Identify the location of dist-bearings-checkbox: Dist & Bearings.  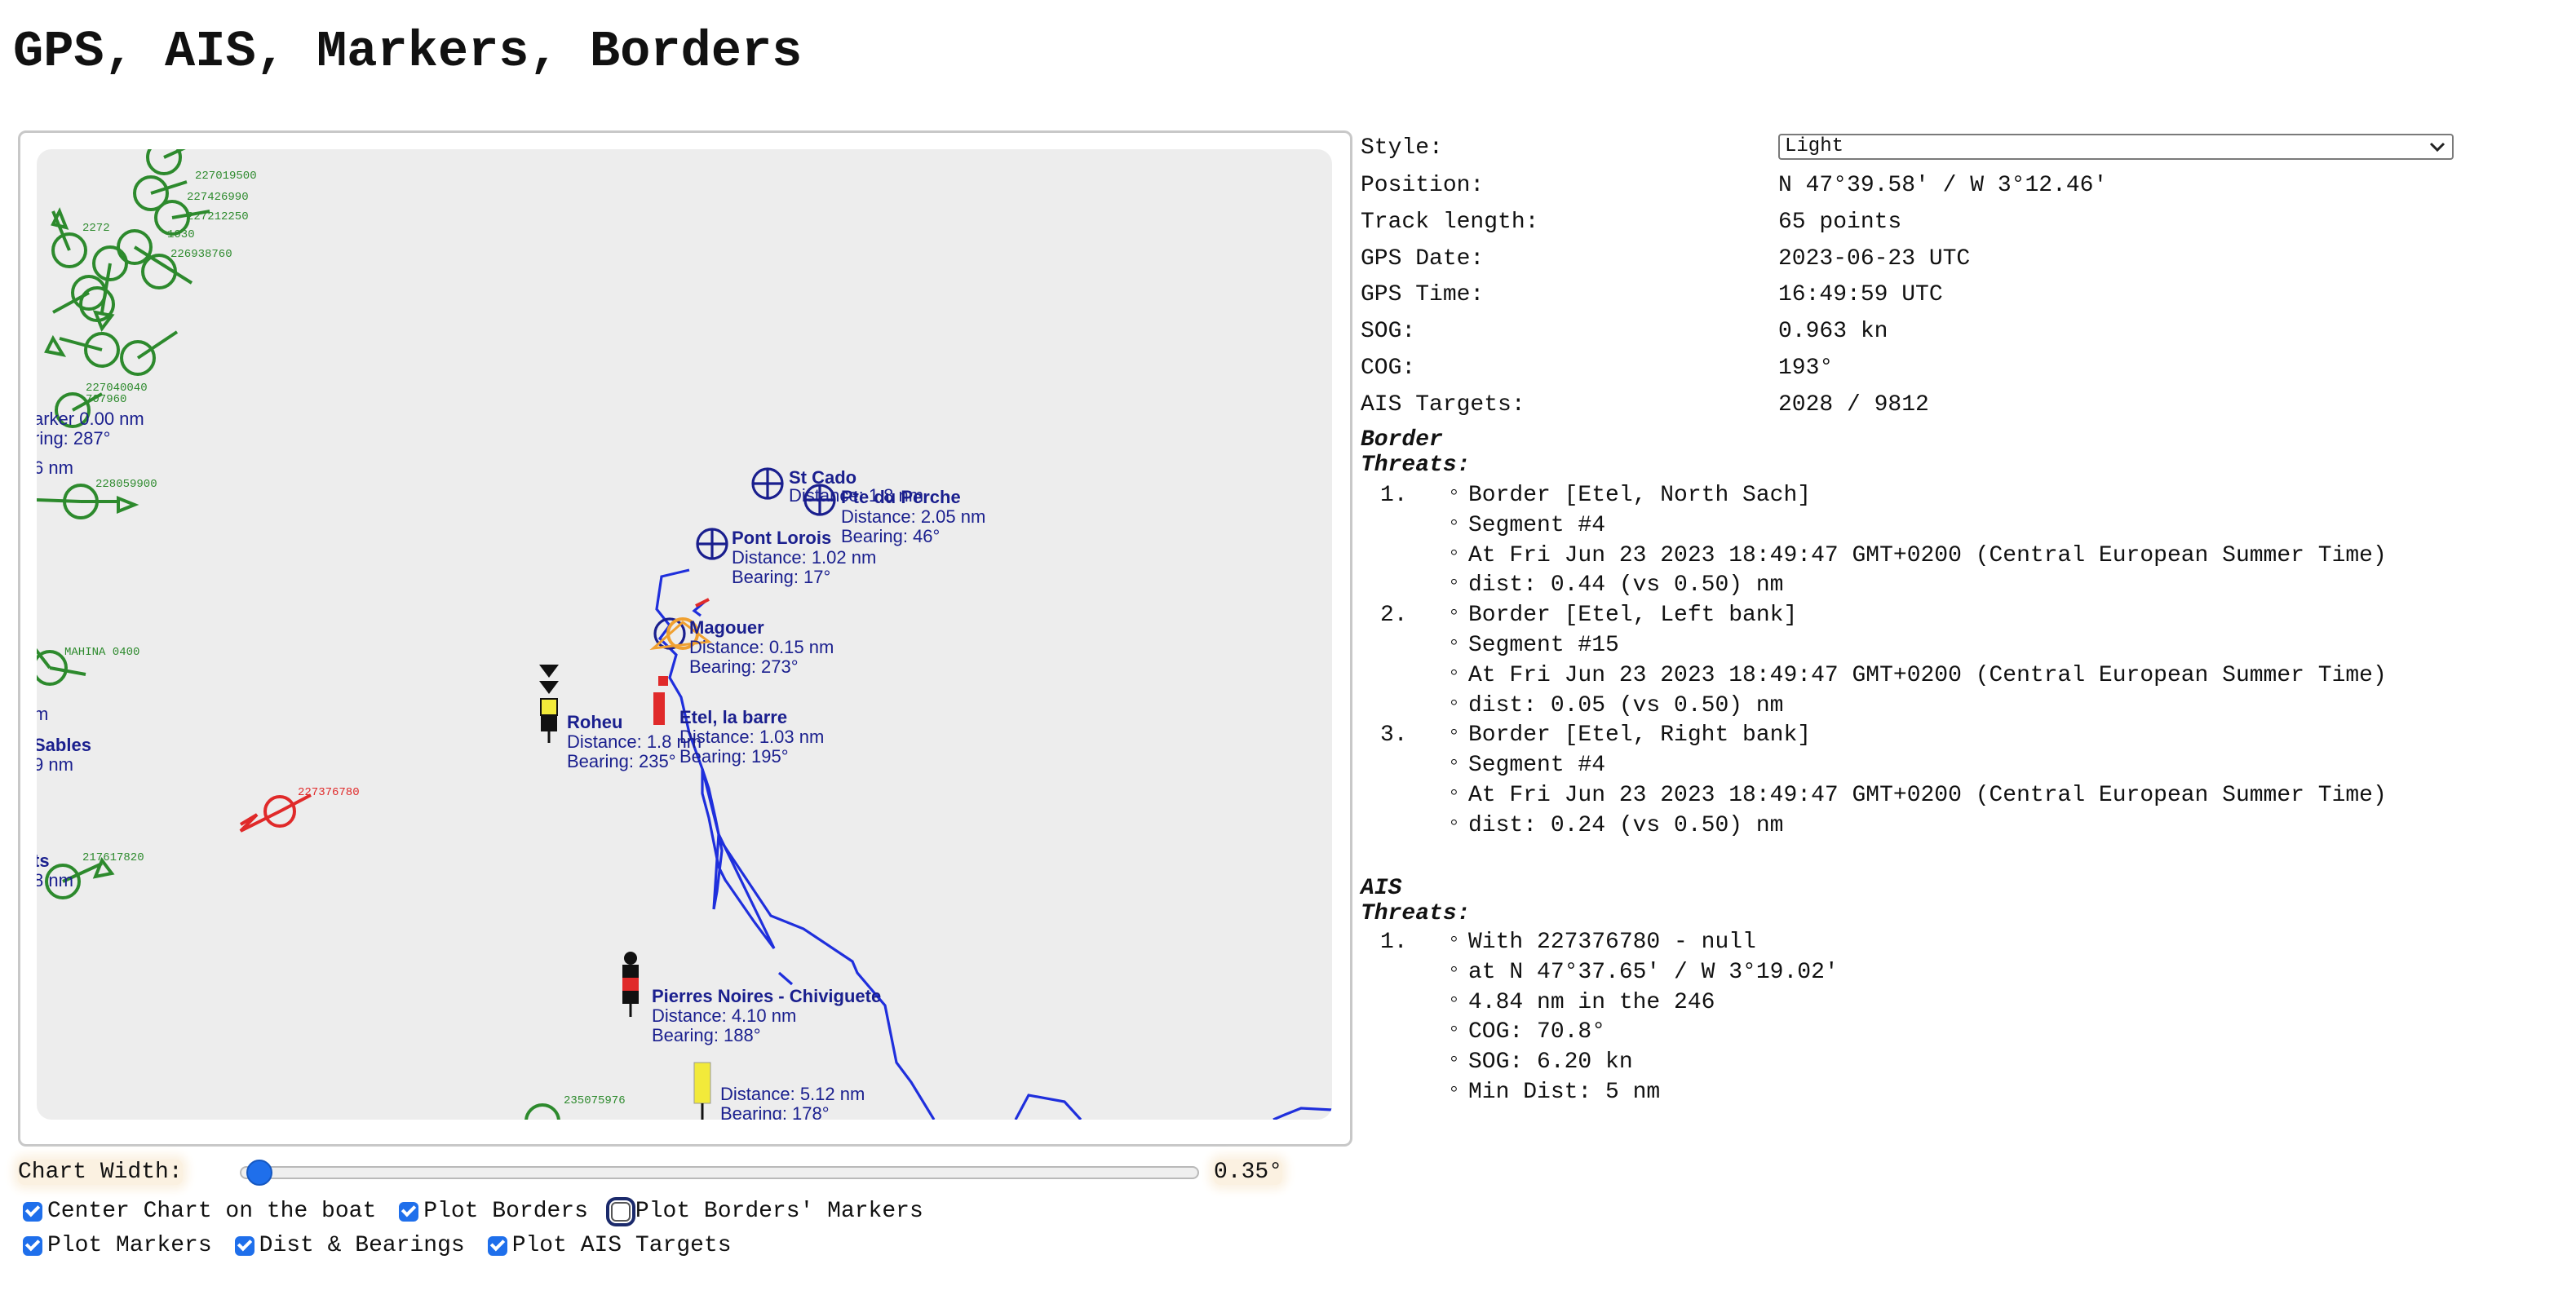
(349, 1245).